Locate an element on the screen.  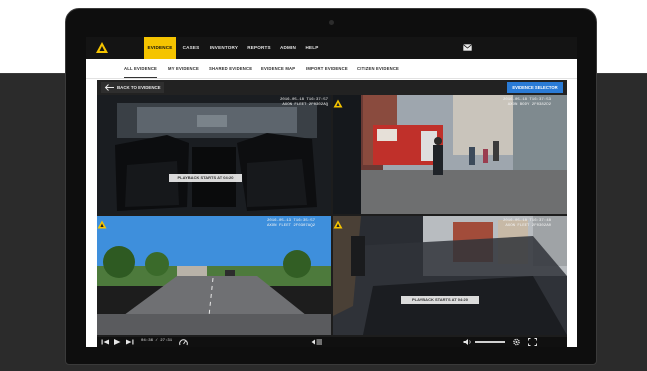
pane-2-stamp-device: AXON BODY 2F0382D2 is located at coordinates (529, 104).